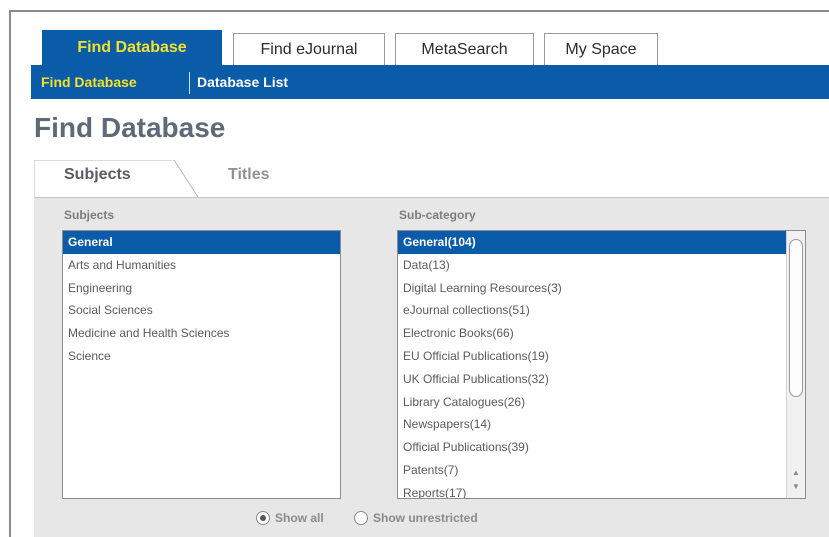 This screenshot has height=537, width=829. Describe the element at coordinates (592, 333) in the screenshot. I see `sub-category-item: Electronic Books(66)` at that location.